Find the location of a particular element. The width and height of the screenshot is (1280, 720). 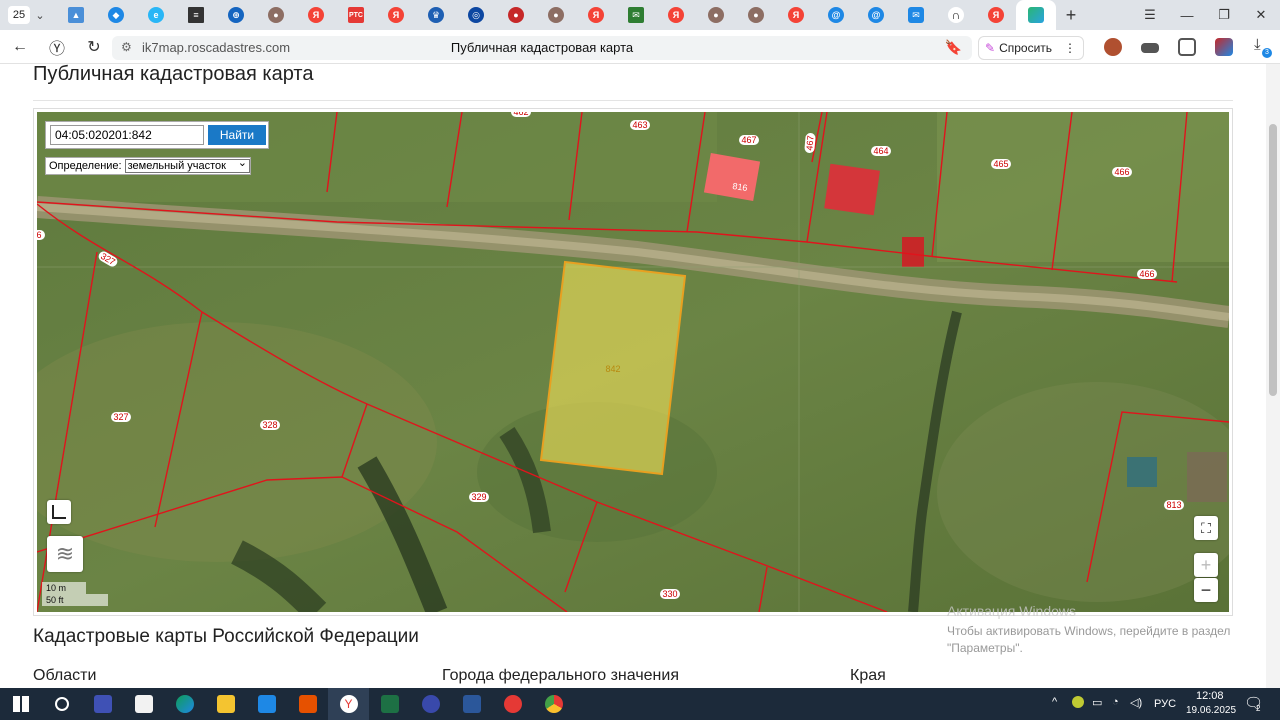

definition-panel: Определение: земельный участок is located at coordinates (148, 166).